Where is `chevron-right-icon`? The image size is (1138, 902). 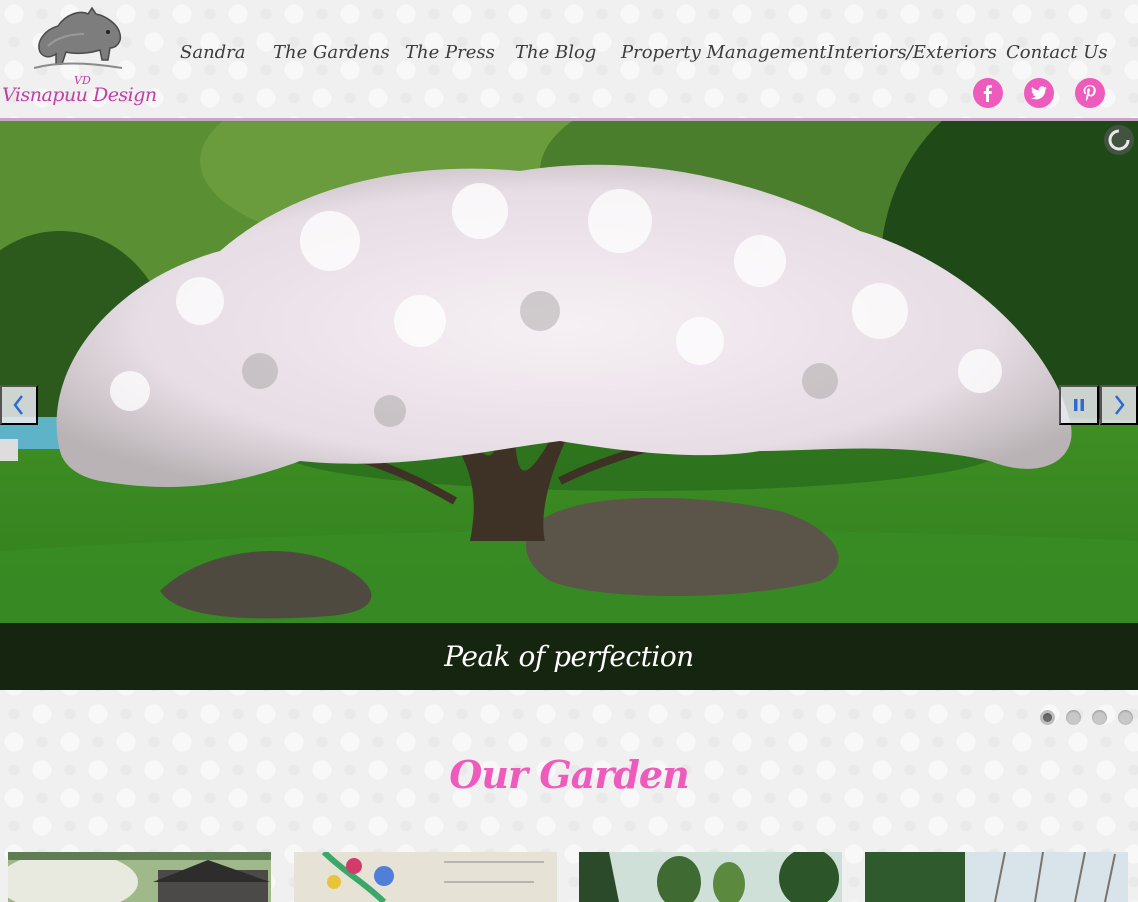
chevron-right-icon is located at coordinates (1120, 405).